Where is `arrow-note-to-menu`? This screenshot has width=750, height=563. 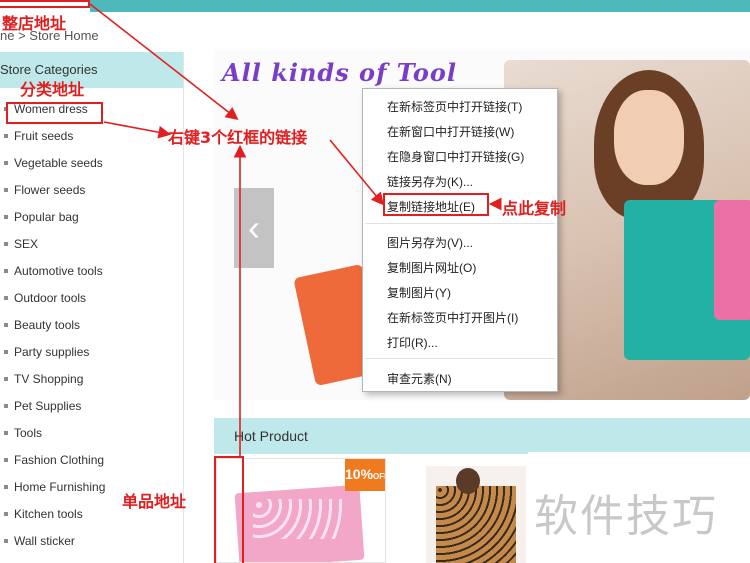 arrow-note-to-menu is located at coordinates (357, 172).